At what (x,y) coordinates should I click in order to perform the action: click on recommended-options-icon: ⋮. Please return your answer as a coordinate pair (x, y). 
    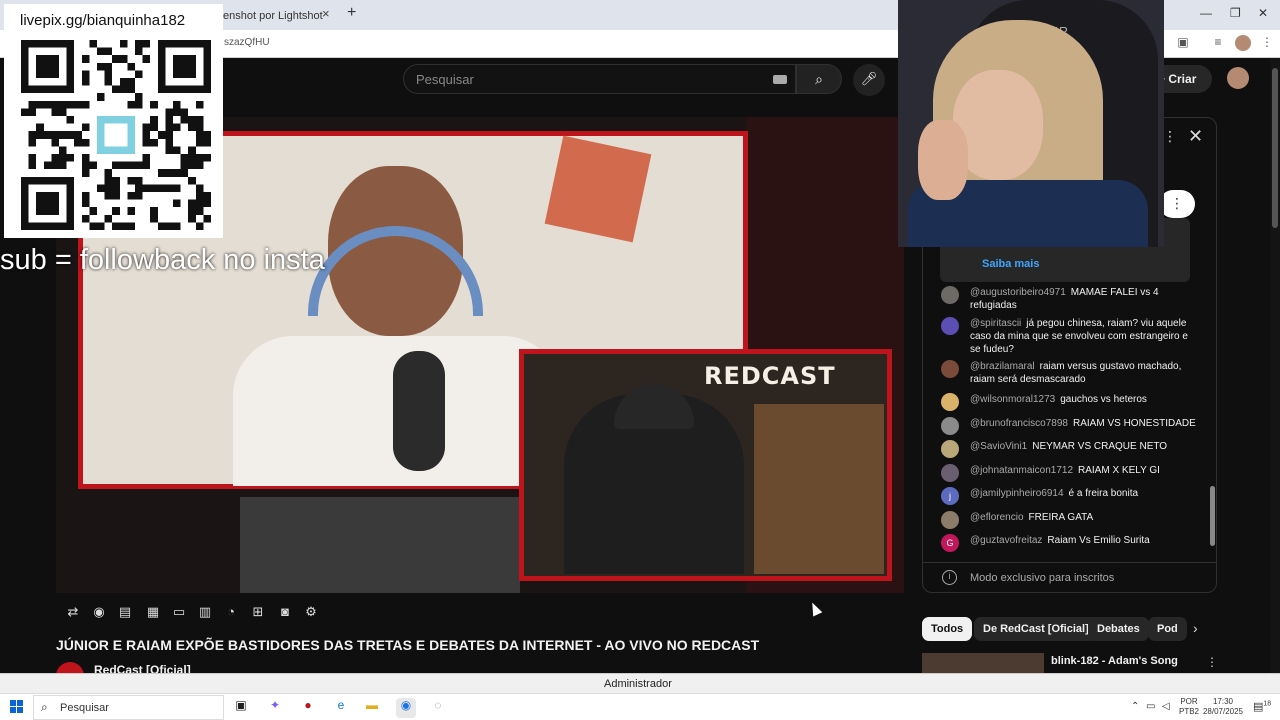
    Looking at the image, I should click on (1211, 662).